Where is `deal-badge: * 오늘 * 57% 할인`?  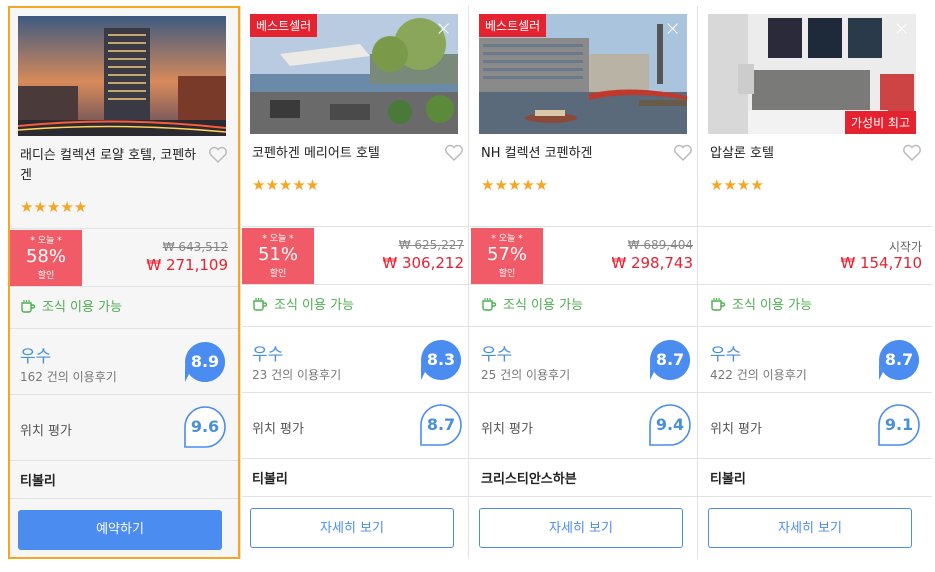 deal-badge: * 오늘 * 57% 할인 is located at coordinates (507, 256).